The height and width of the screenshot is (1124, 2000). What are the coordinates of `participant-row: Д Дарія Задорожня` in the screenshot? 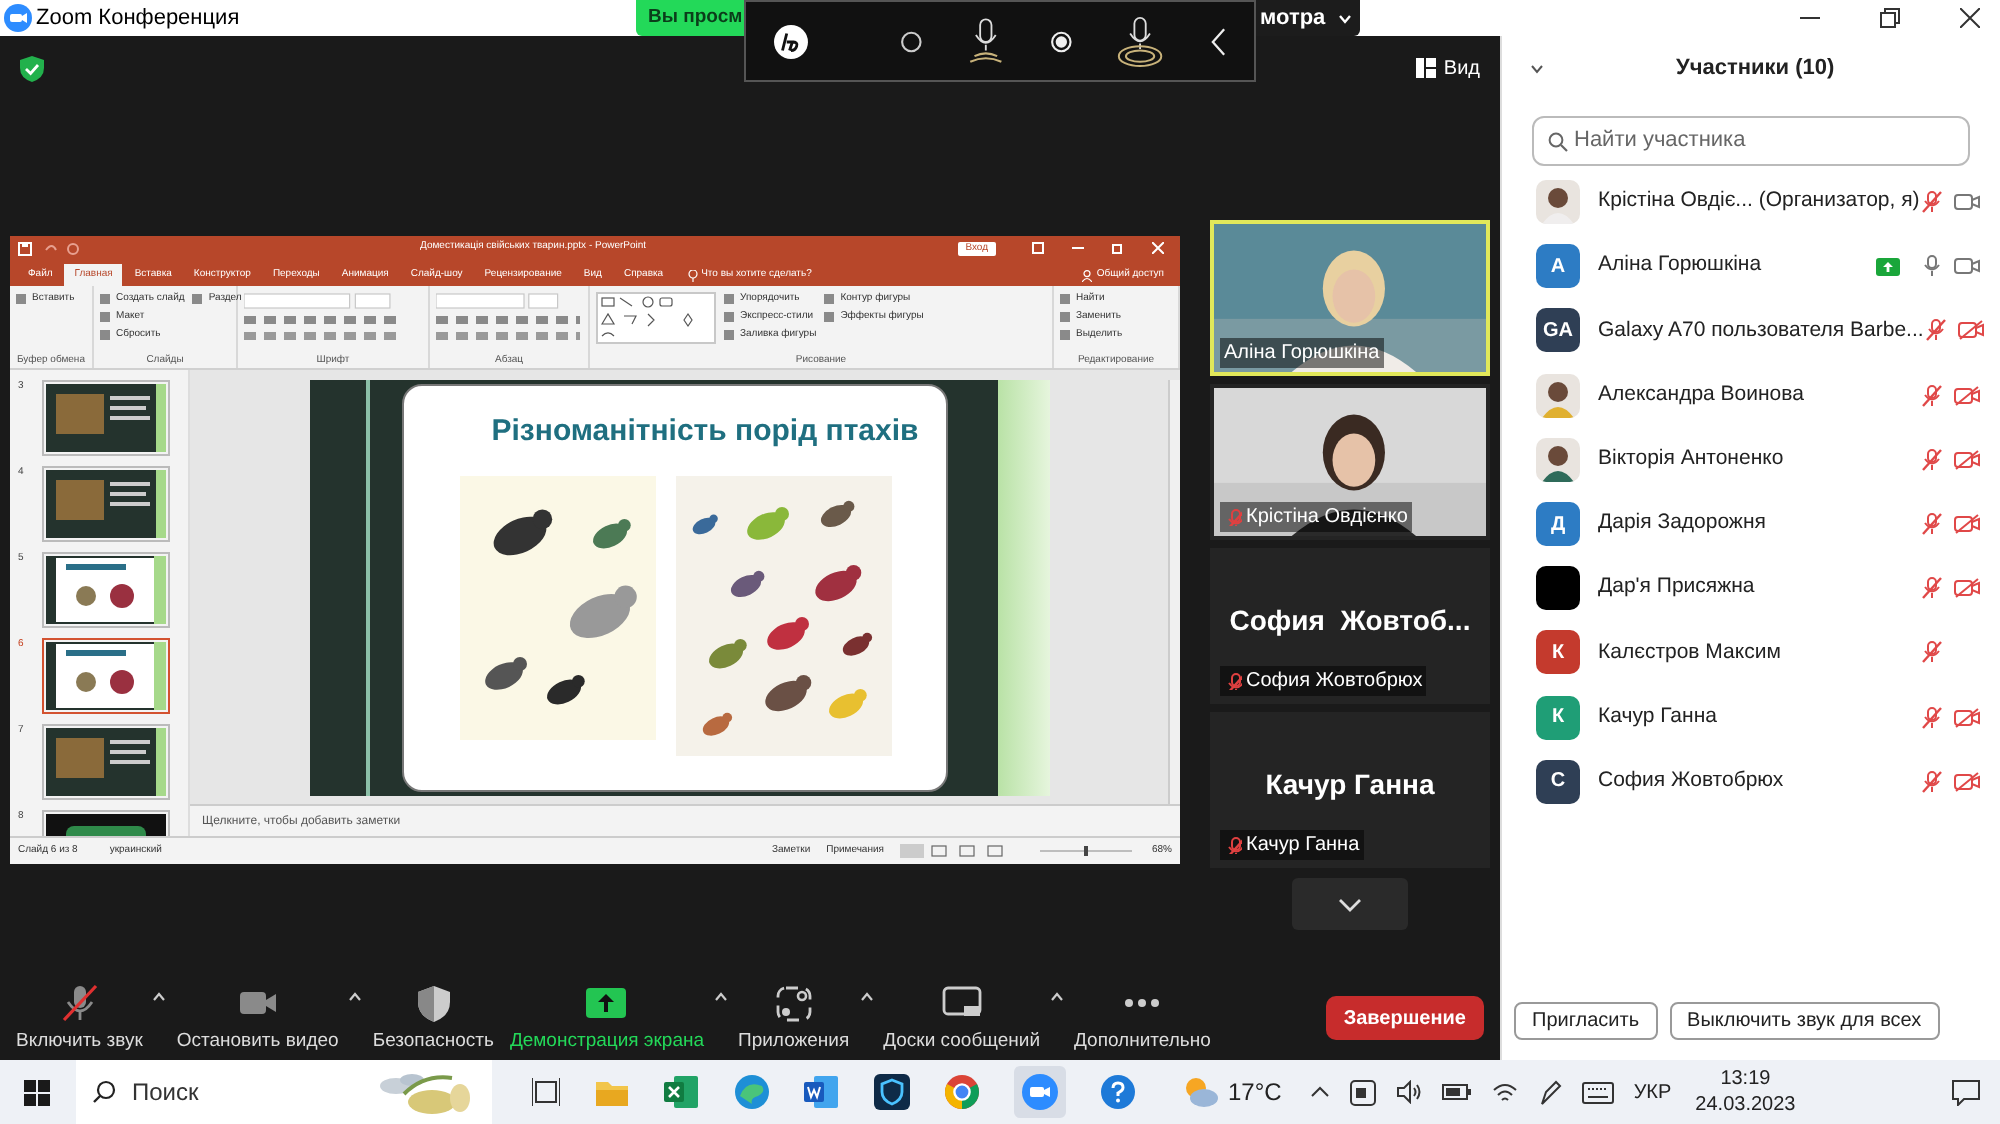 It's located at (1751, 524).